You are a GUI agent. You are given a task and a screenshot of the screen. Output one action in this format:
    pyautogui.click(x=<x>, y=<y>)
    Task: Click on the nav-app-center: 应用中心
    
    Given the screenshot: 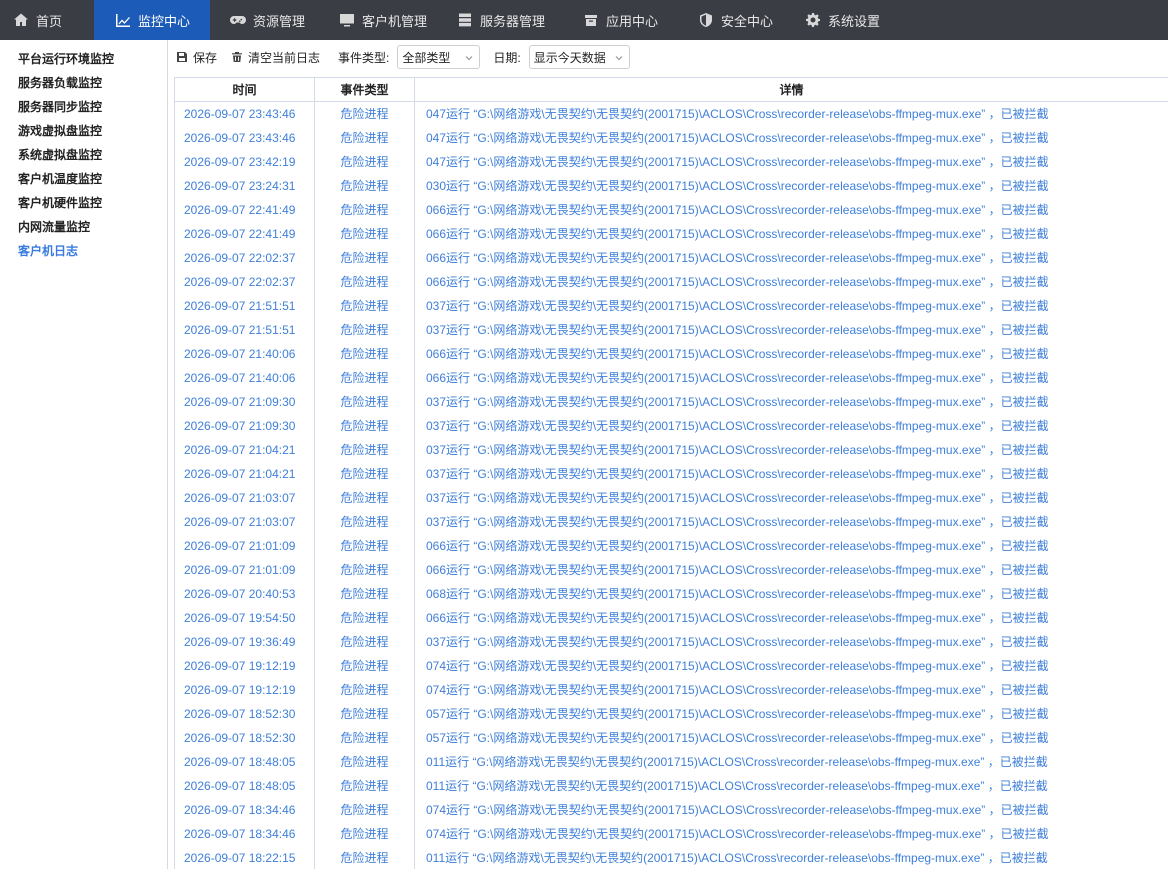 What is the action you would take?
    pyautogui.click(x=620, y=20)
    